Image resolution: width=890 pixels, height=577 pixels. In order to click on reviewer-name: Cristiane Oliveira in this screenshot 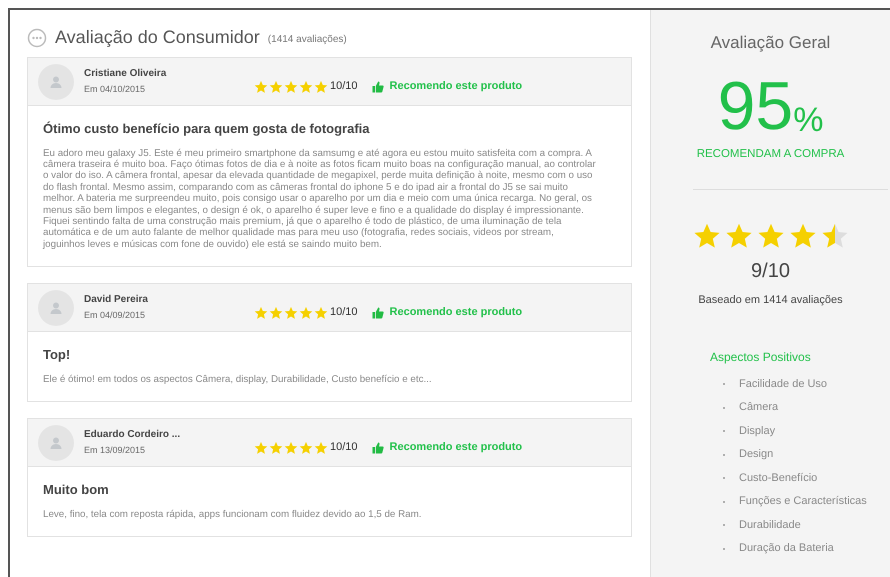, I will do `click(126, 74)`.